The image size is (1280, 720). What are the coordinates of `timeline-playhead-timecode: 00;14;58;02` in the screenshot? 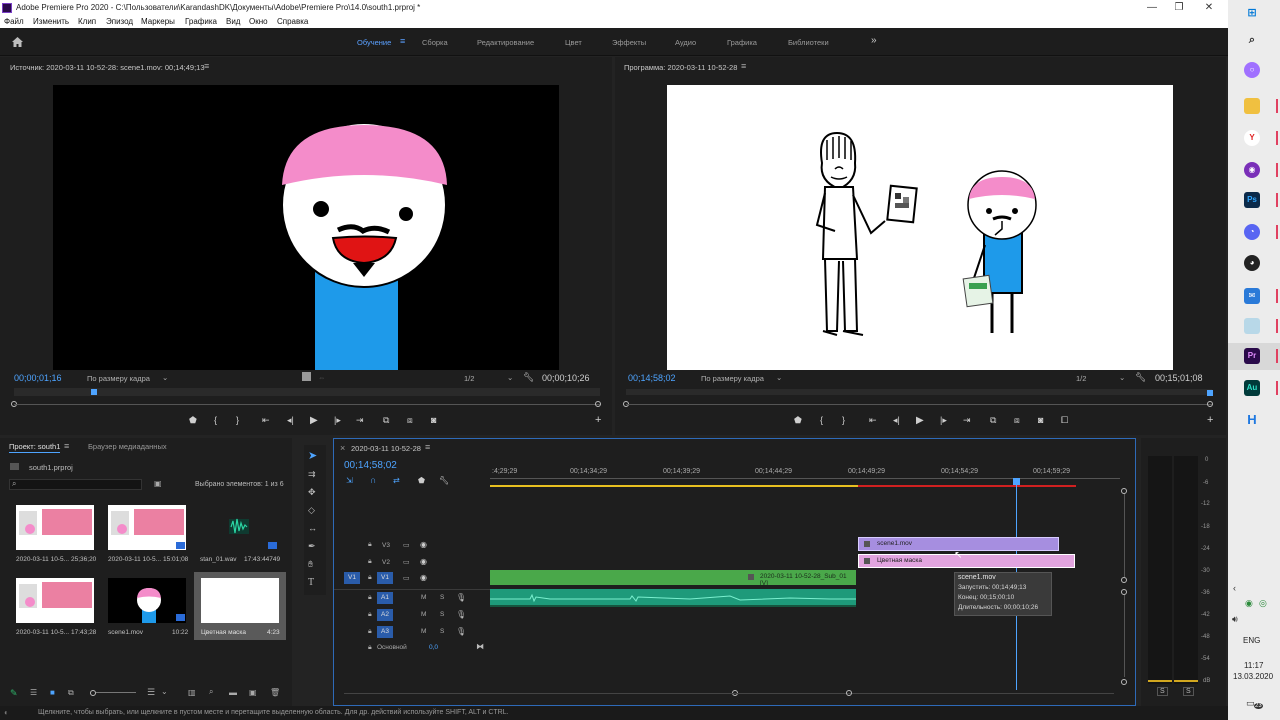 It's located at (370, 465).